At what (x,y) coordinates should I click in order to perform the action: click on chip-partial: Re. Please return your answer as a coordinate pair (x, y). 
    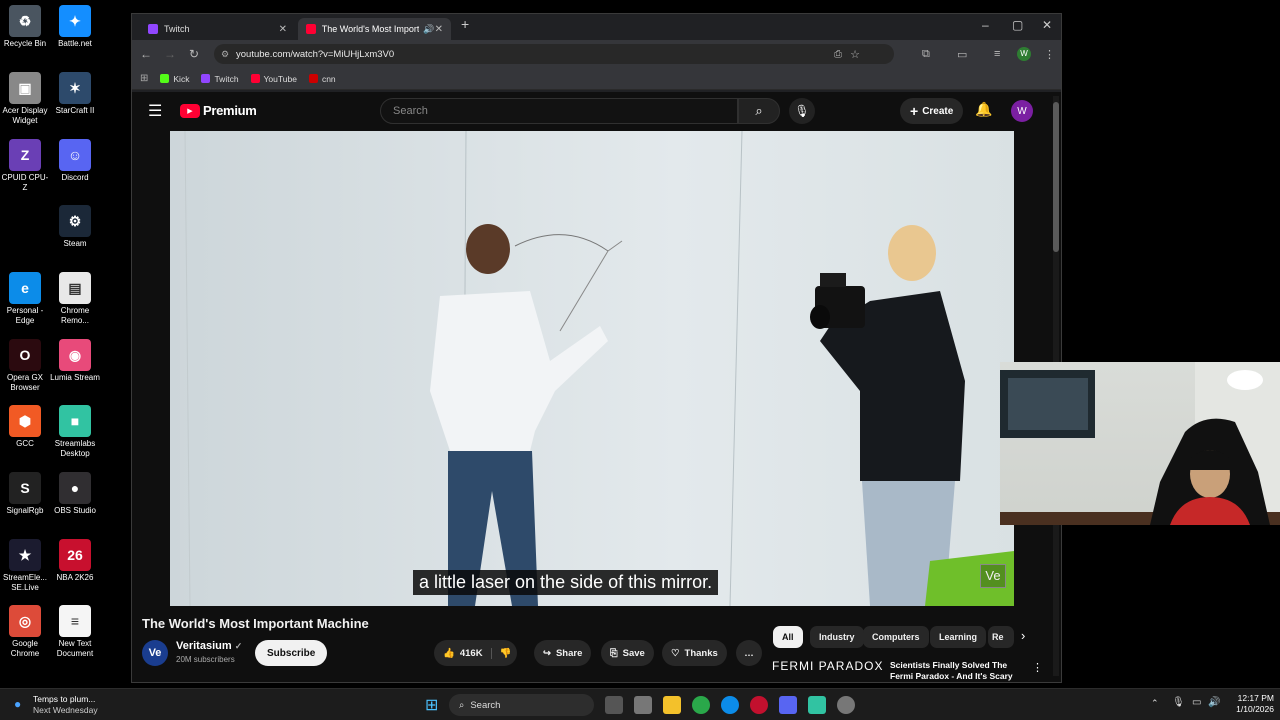
    Looking at the image, I should click on (1001, 637).